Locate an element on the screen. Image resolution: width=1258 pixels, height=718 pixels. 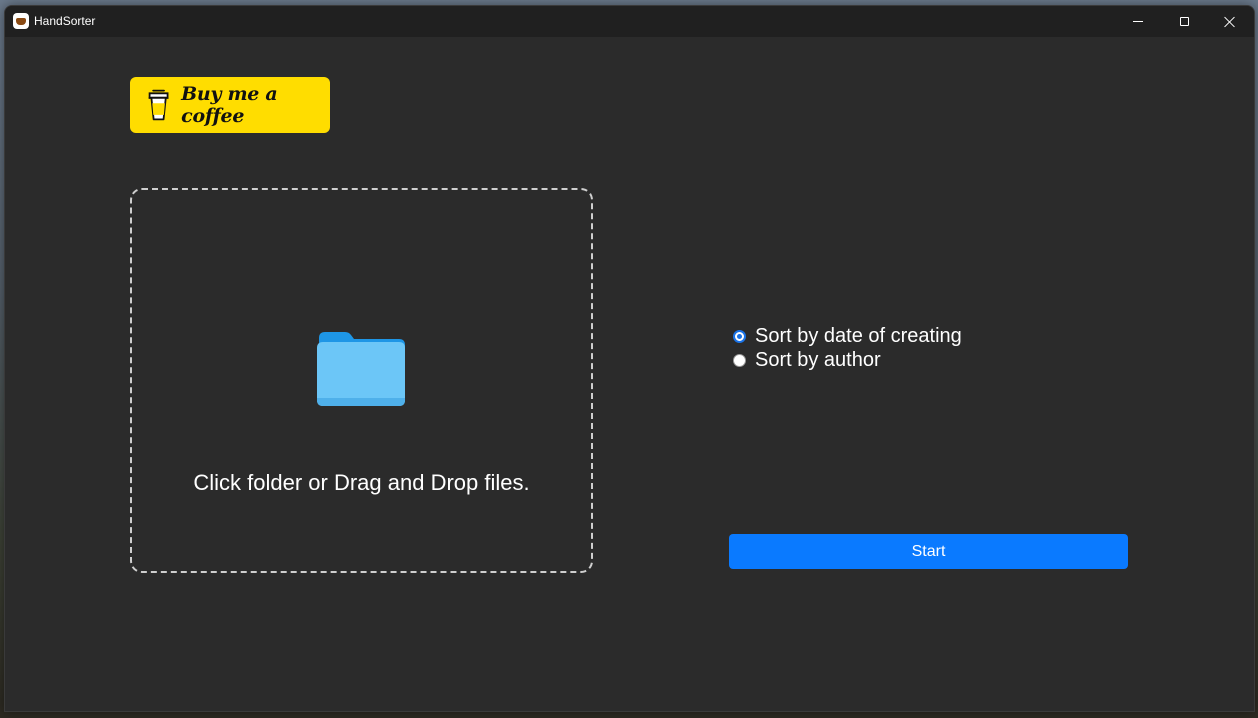
folder-icon is located at coordinates (361, 369).